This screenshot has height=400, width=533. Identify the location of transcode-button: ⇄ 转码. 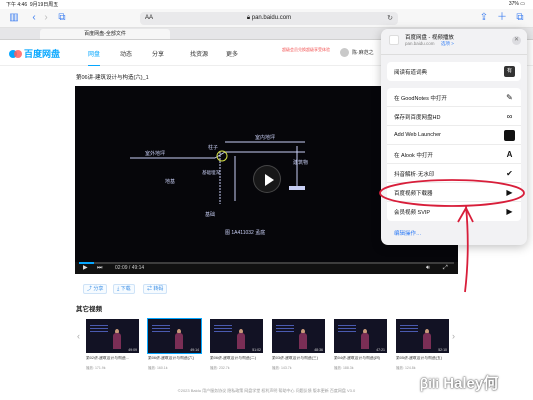
(155, 289).